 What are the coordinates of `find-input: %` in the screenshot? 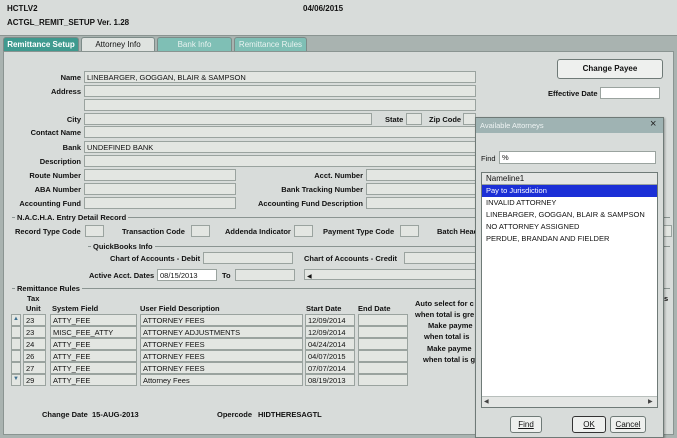 It's located at (577, 157).